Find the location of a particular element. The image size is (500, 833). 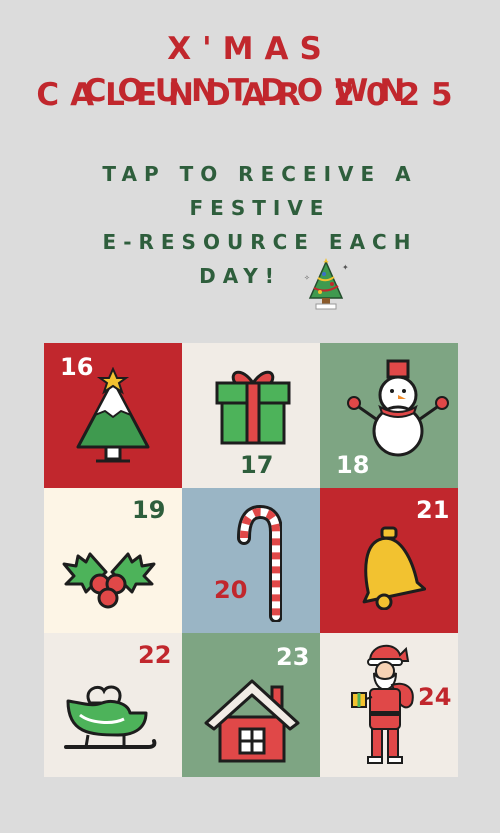

title-line-2: CALENDAR 2025 is located at coordinates (250, 95).